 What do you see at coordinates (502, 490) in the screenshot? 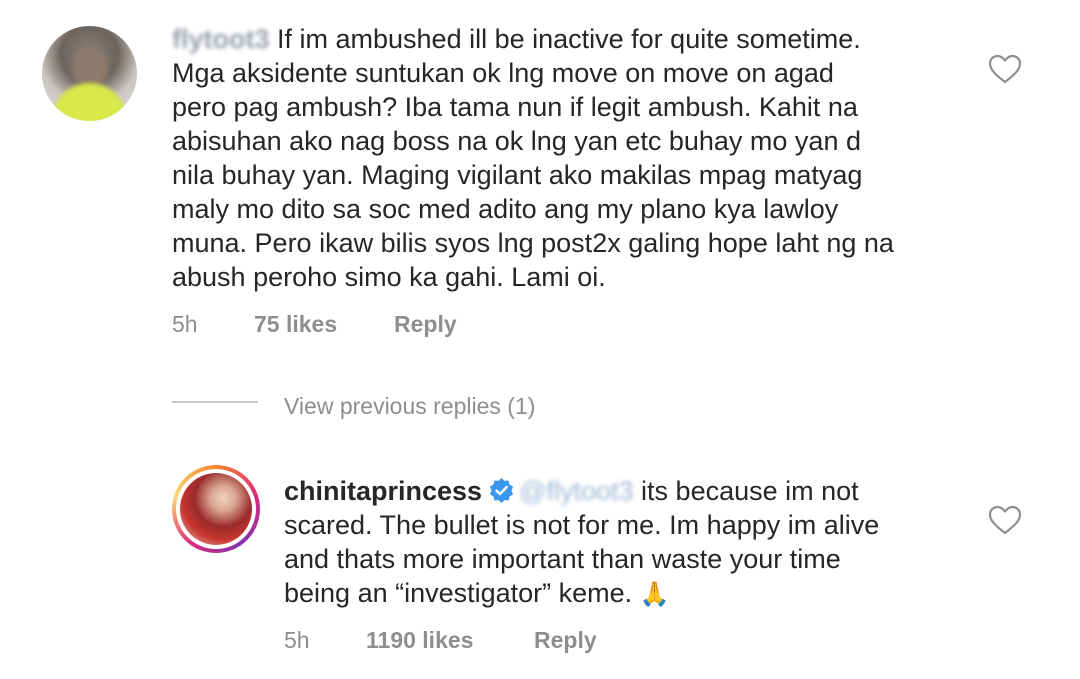
I see `verified-badge-icon` at bounding box center [502, 490].